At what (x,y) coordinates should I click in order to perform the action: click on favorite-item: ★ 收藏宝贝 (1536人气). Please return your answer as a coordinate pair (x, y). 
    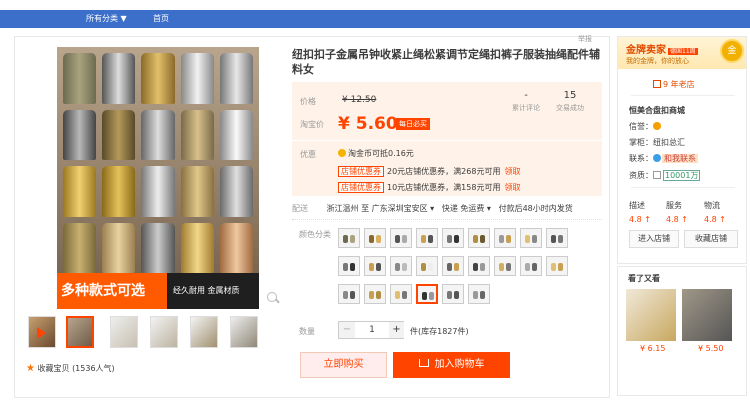
    Looking at the image, I should click on (70, 368).